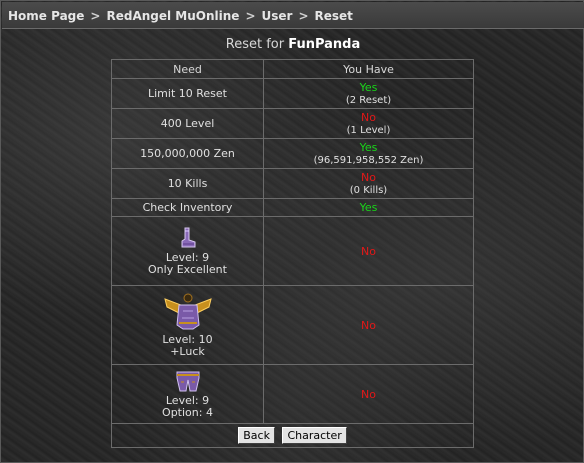  Describe the element at coordinates (187, 123) in the screenshot. I see `need-cell: 400 Level` at that location.